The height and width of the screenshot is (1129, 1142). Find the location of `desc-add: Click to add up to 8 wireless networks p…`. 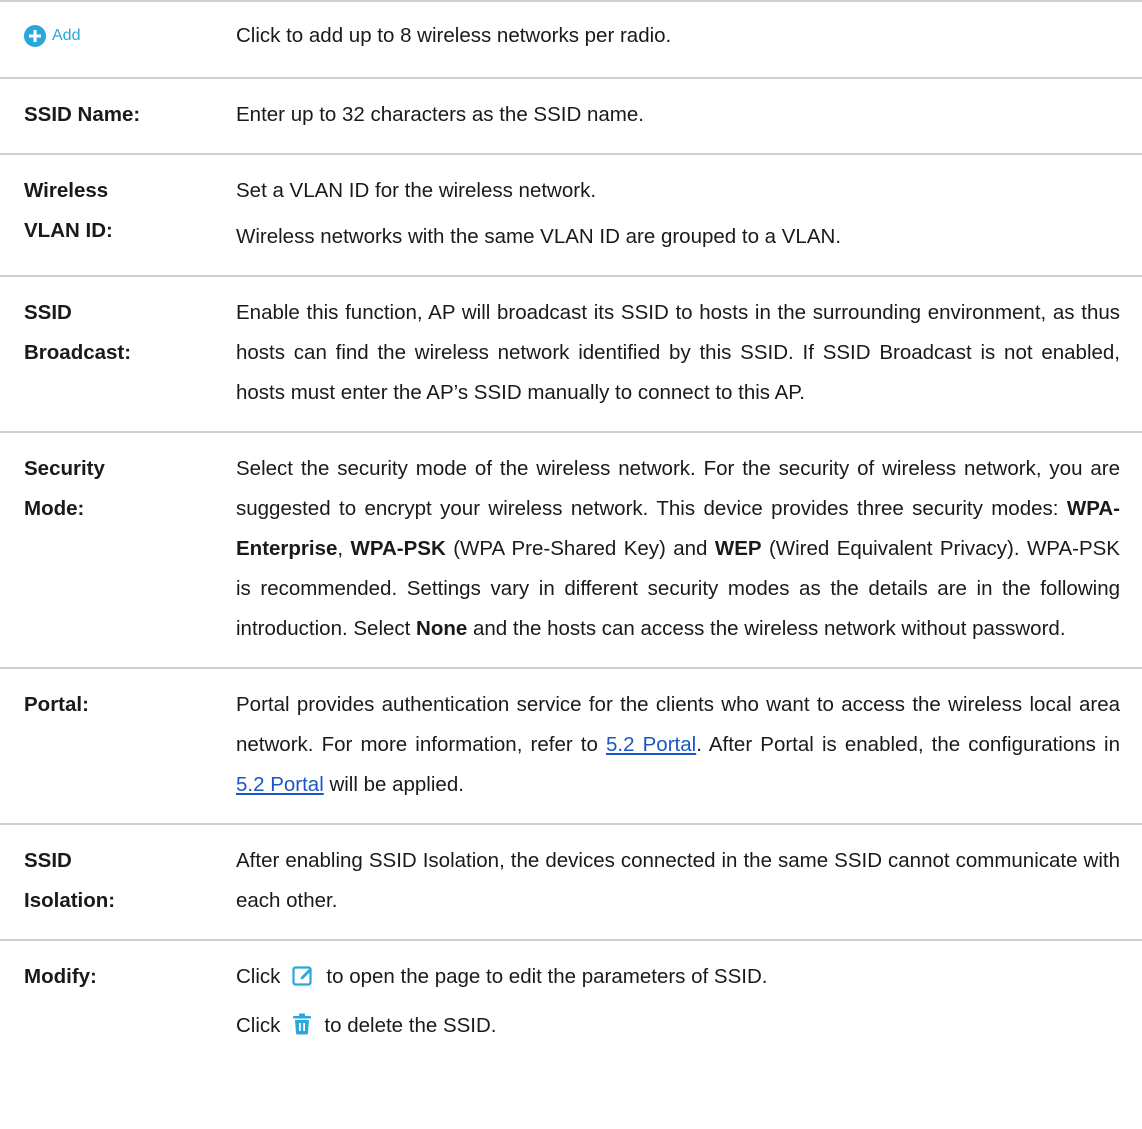

desc-add: Click to add up to 8 wireless networks p… is located at coordinates (689, 38).